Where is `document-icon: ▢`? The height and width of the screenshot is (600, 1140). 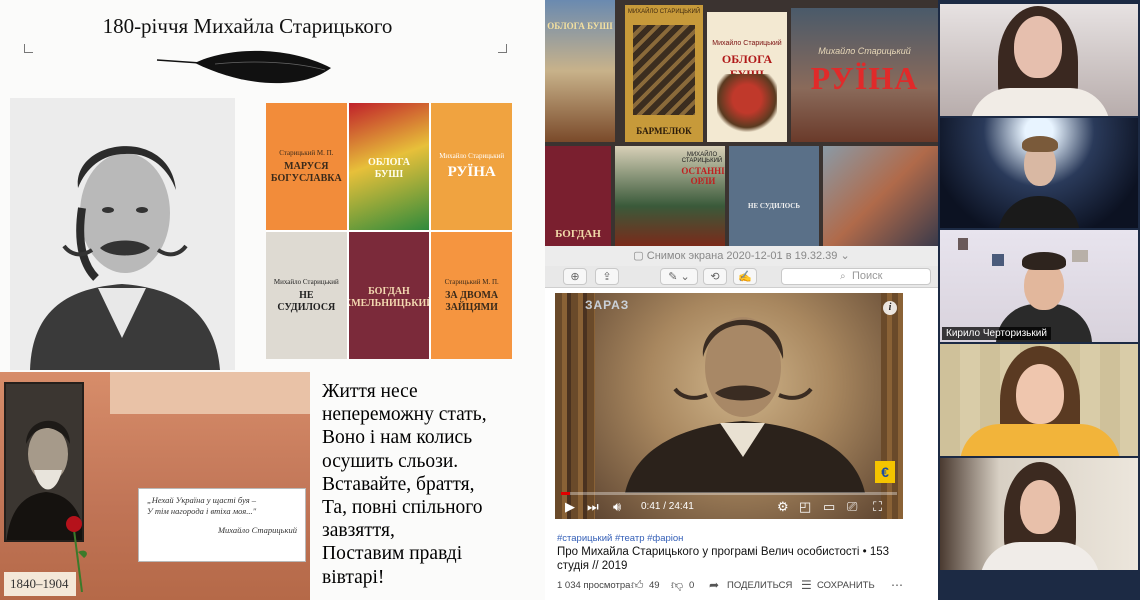 document-icon: ▢ is located at coordinates (640, 256).